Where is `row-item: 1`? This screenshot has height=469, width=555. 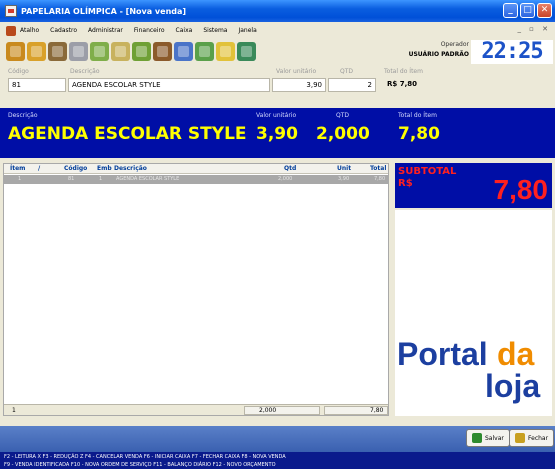
row-item: 1 is located at coordinates (20, 179).